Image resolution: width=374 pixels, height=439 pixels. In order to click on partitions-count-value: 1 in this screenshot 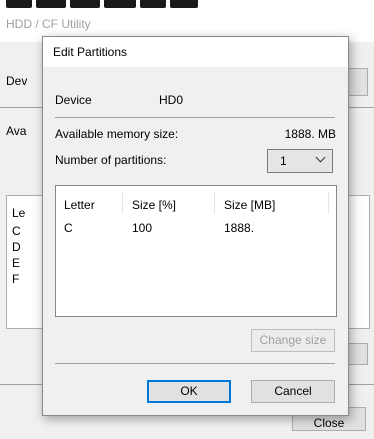, I will do `click(283, 161)`.